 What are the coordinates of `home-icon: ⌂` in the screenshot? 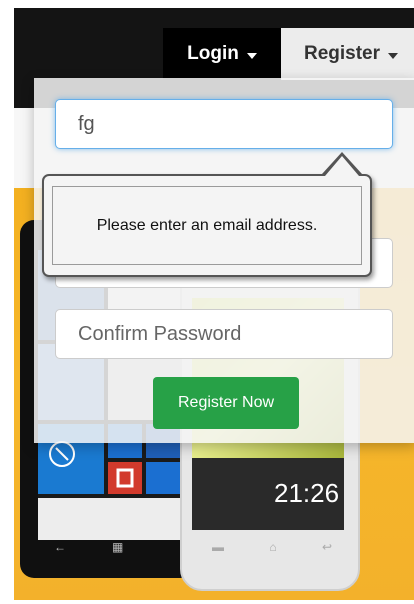 It's located at (273, 547).